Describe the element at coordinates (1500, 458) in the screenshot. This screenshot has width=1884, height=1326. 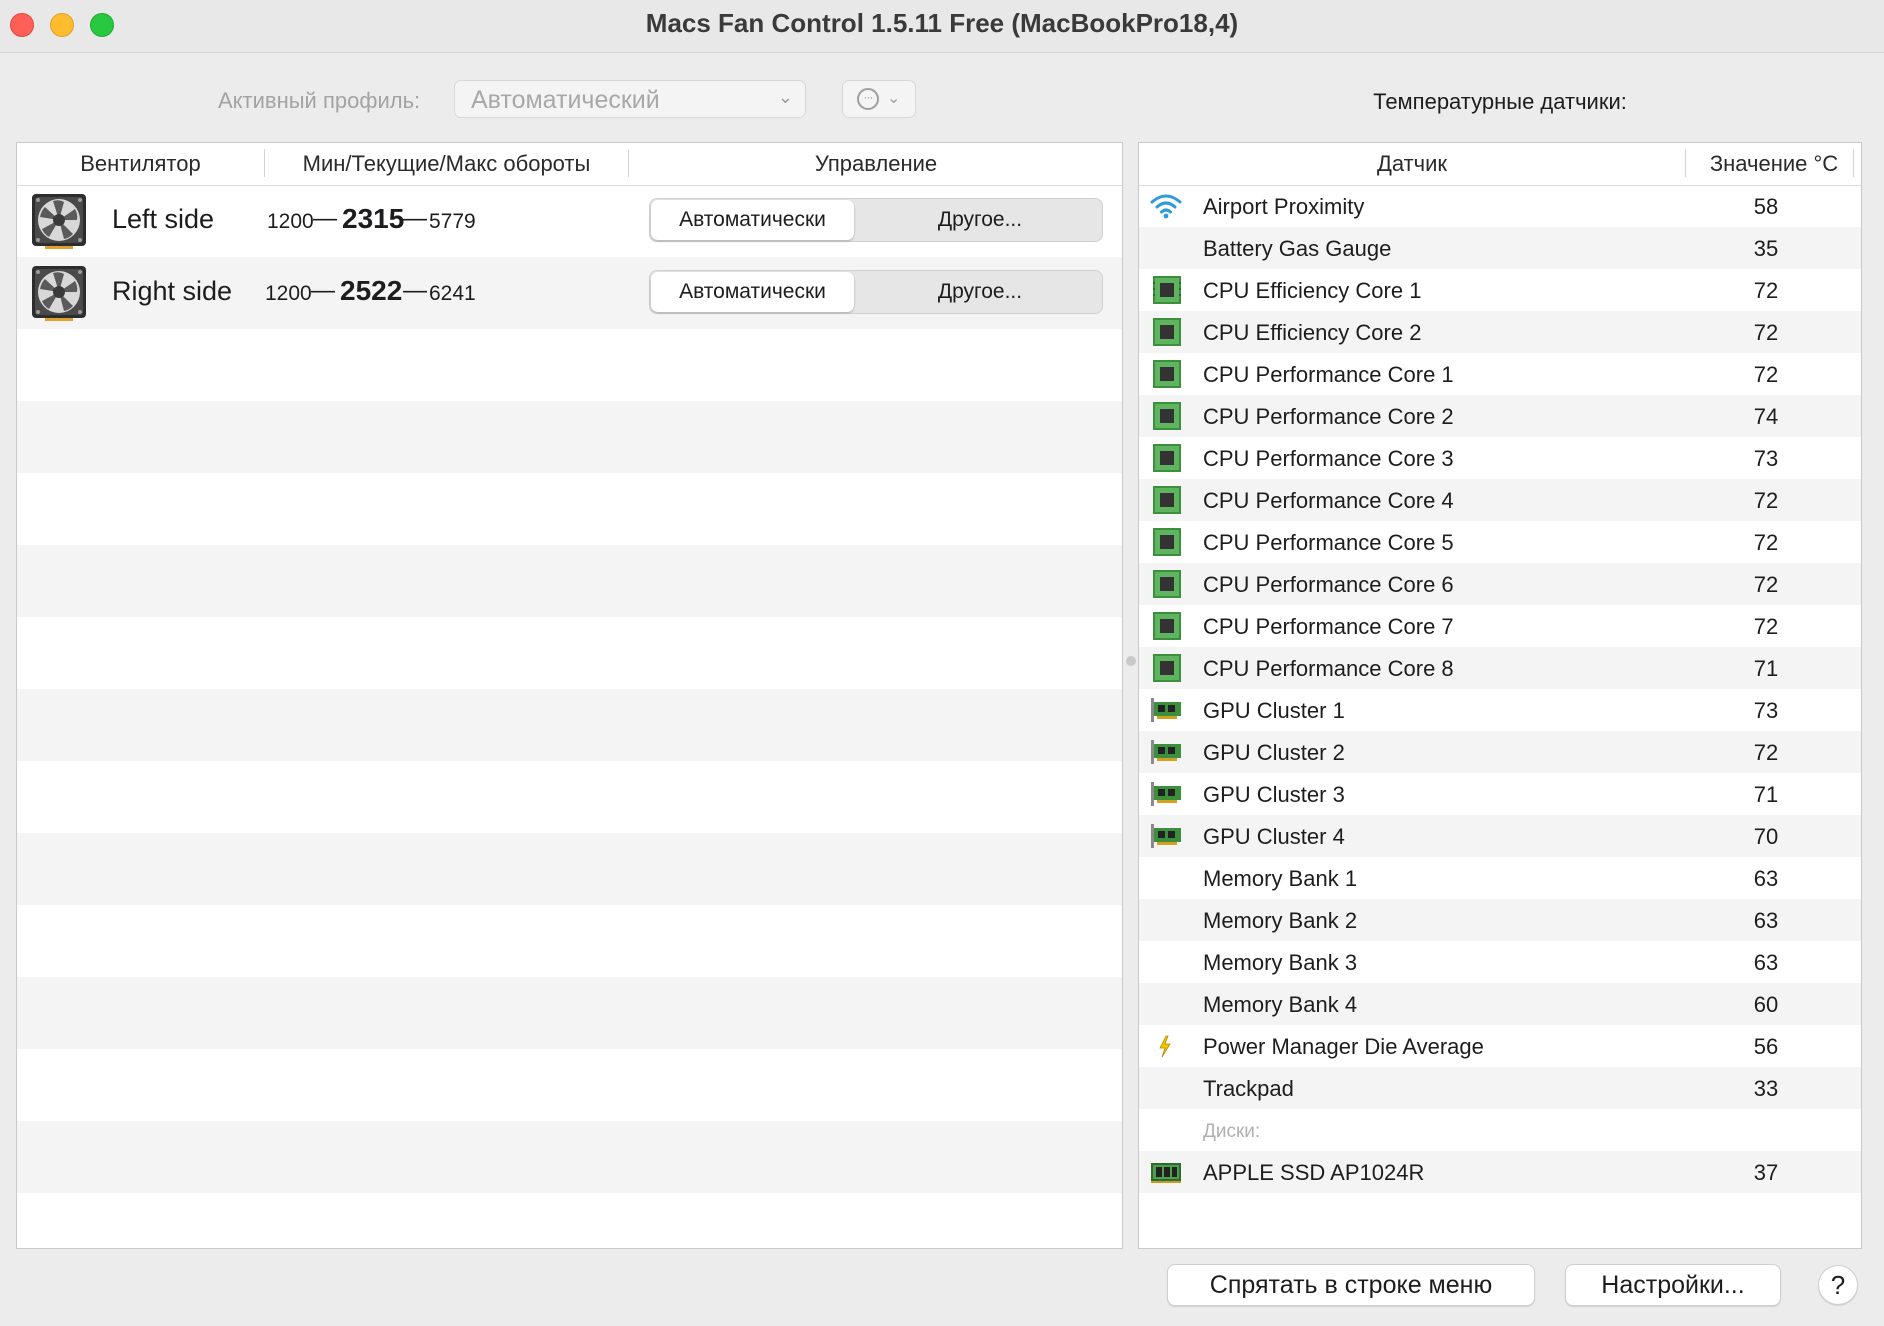
I see `sensor-row: CPU Performance Core 3 73` at that location.